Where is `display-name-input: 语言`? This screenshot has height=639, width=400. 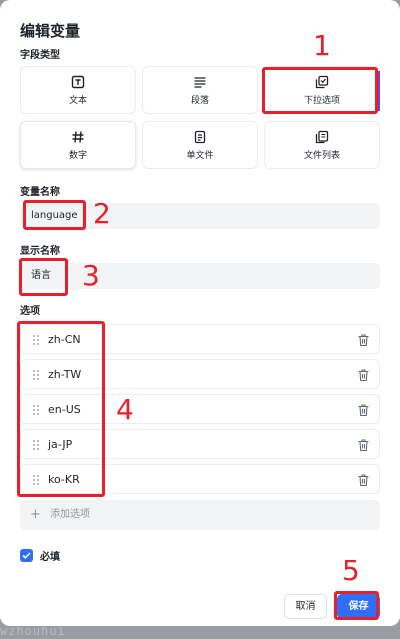 display-name-input: 语言 is located at coordinates (200, 276).